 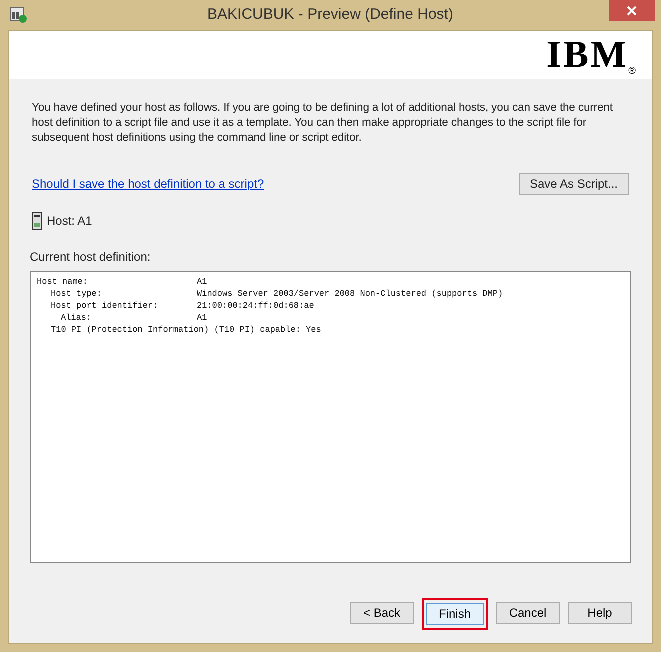 What do you see at coordinates (37, 221) in the screenshot?
I see `server-icon` at bounding box center [37, 221].